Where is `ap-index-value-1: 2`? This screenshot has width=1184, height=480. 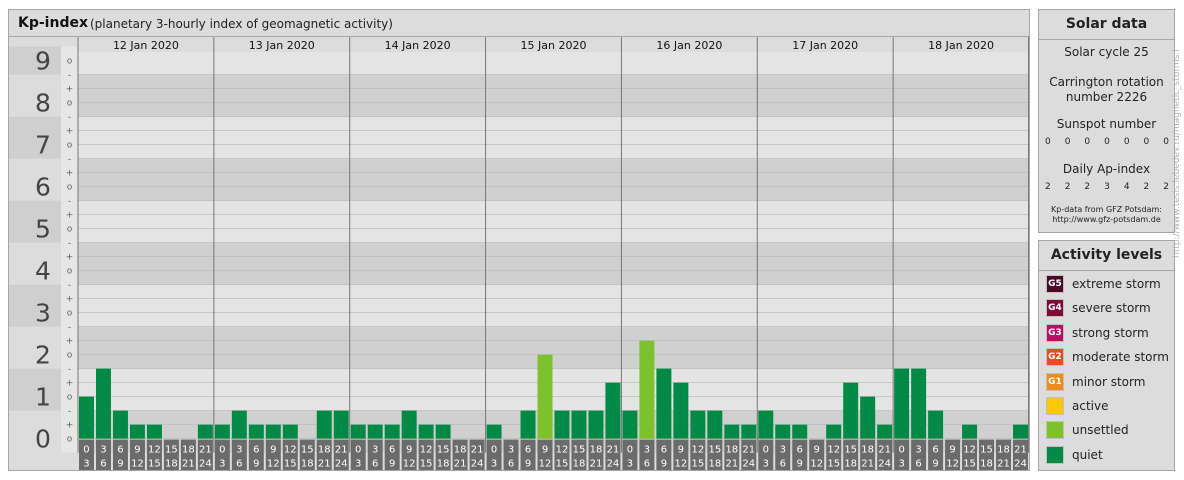 ap-index-value-1: 2 is located at coordinates (1067, 187).